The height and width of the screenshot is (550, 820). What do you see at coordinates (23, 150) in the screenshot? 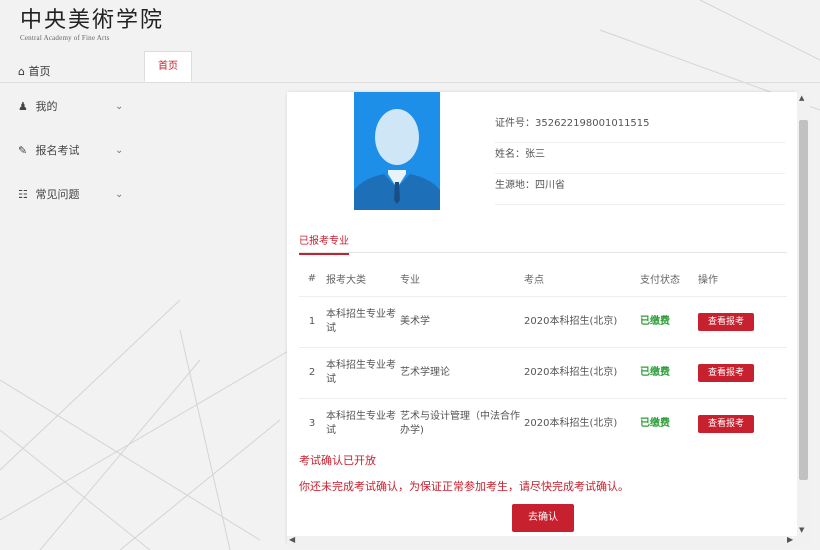
I see `edit-icon: ✎` at bounding box center [23, 150].